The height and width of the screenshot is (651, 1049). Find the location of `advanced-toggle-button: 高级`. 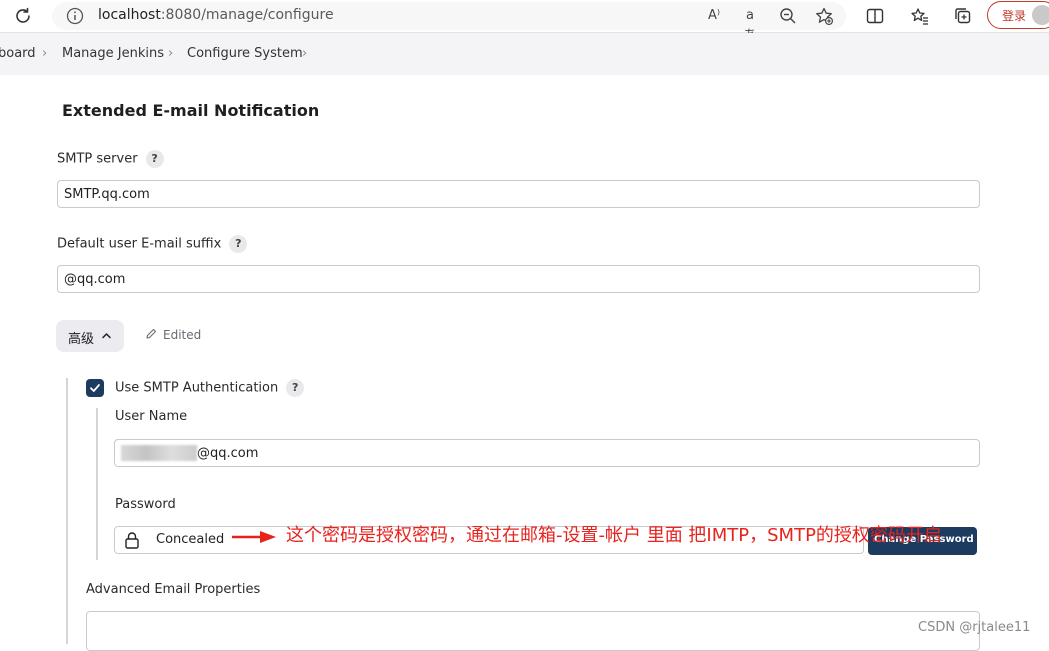

advanced-toggle-button: 高级 is located at coordinates (90, 336).